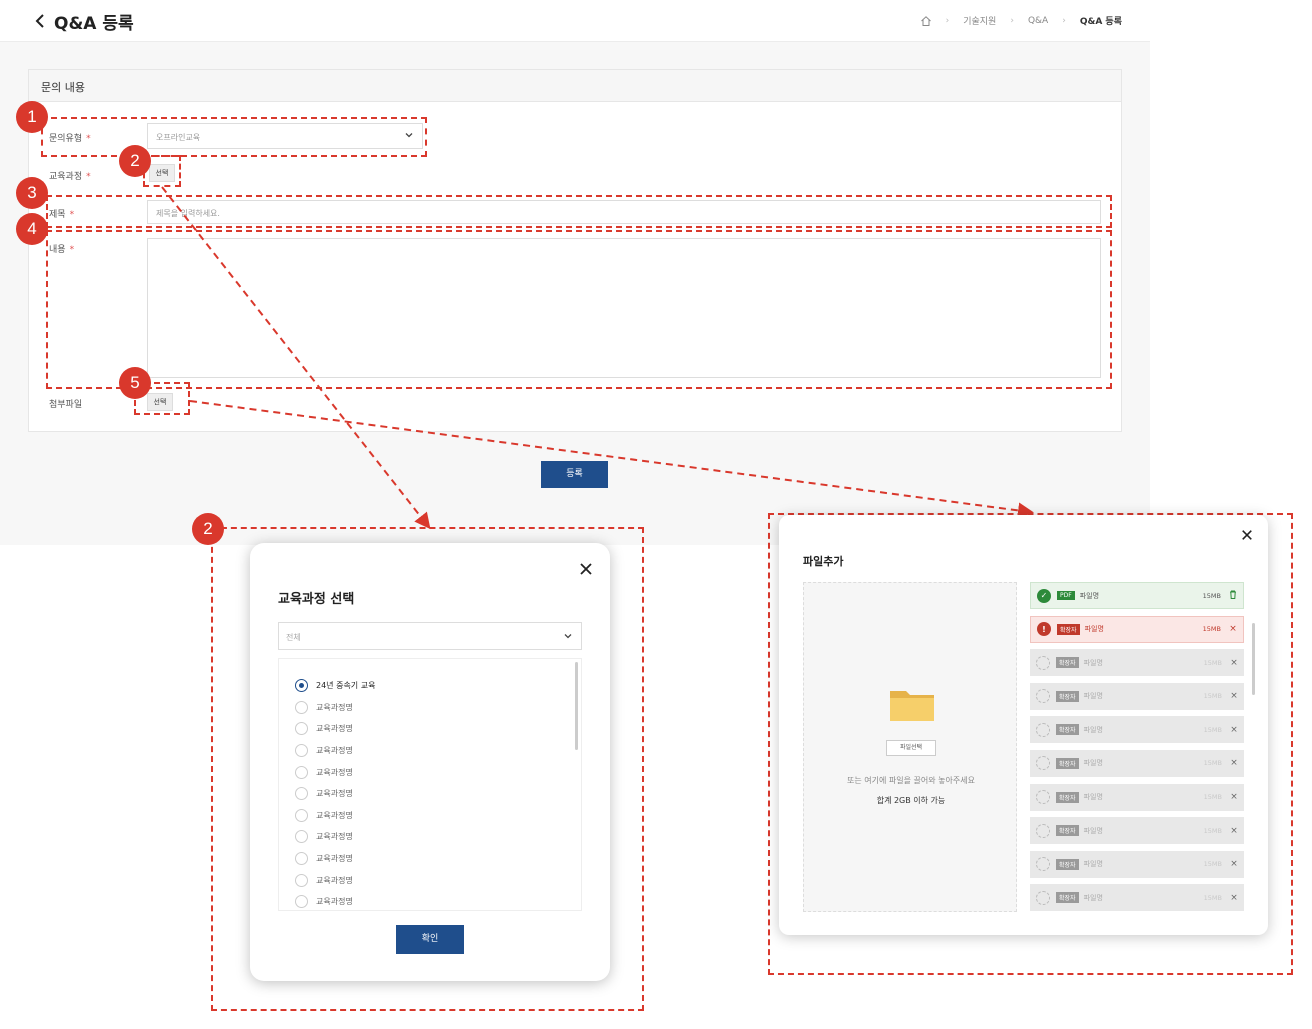 This screenshot has width=1312, height=1029. What do you see at coordinates (32, 117) in the screenshot?
I see `marker-1: 1` at bounding box center [32, 117].